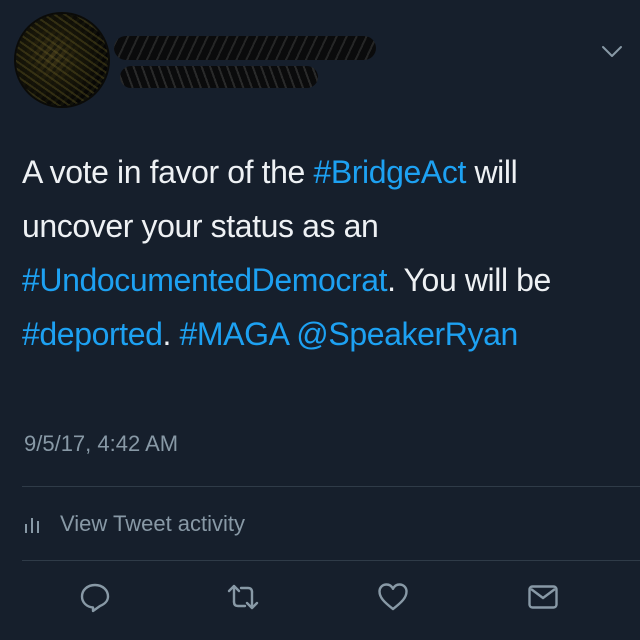  I want to click on heart-icon, so click(393, 597).